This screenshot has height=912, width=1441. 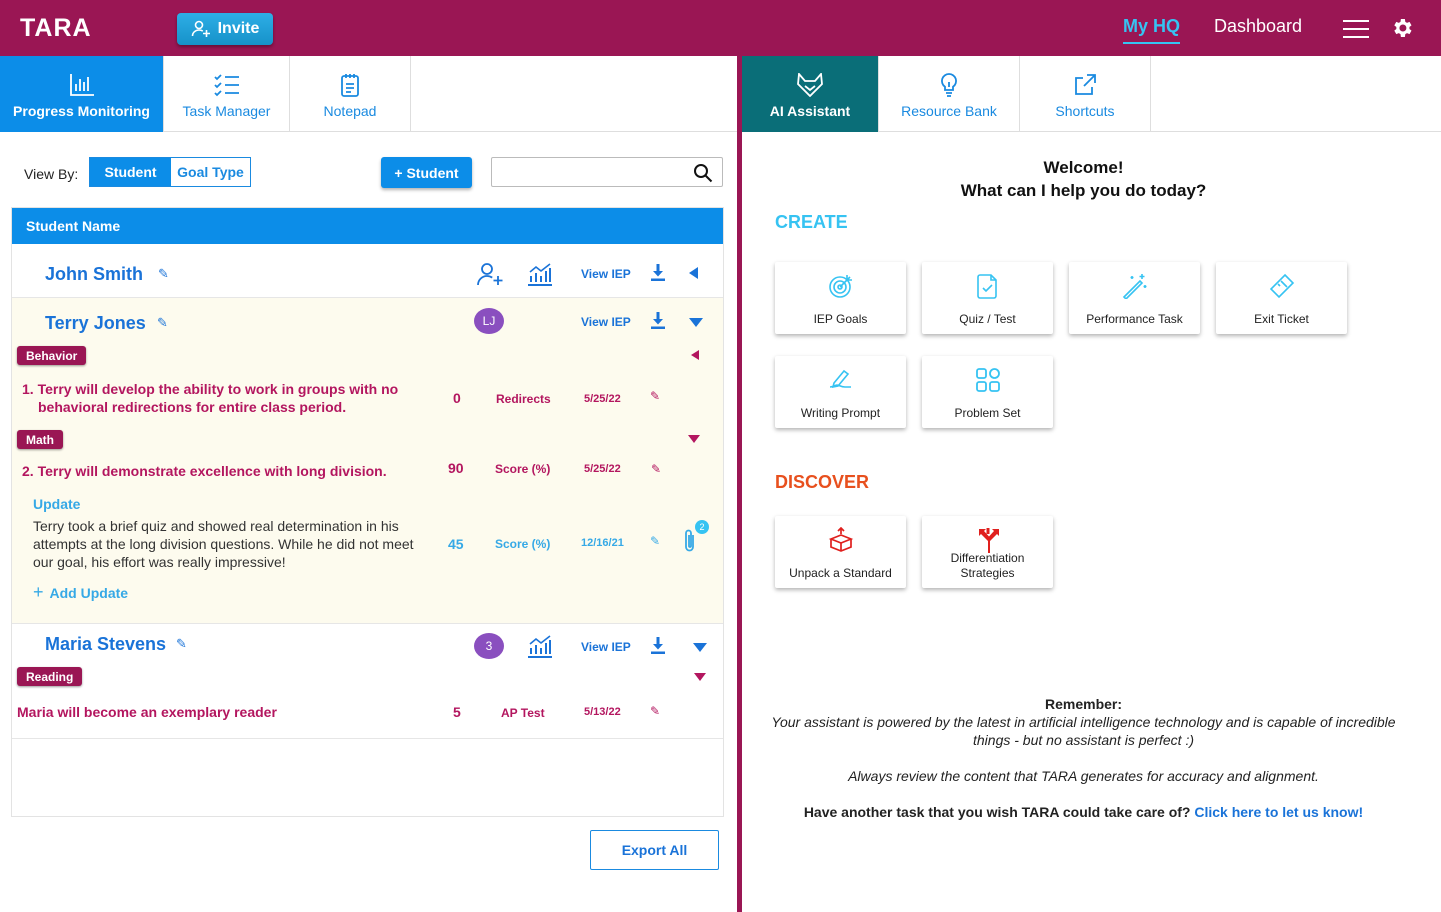 I want to click on card-unpack-standard: Unpack a Standard, so click(x=840, y=552).